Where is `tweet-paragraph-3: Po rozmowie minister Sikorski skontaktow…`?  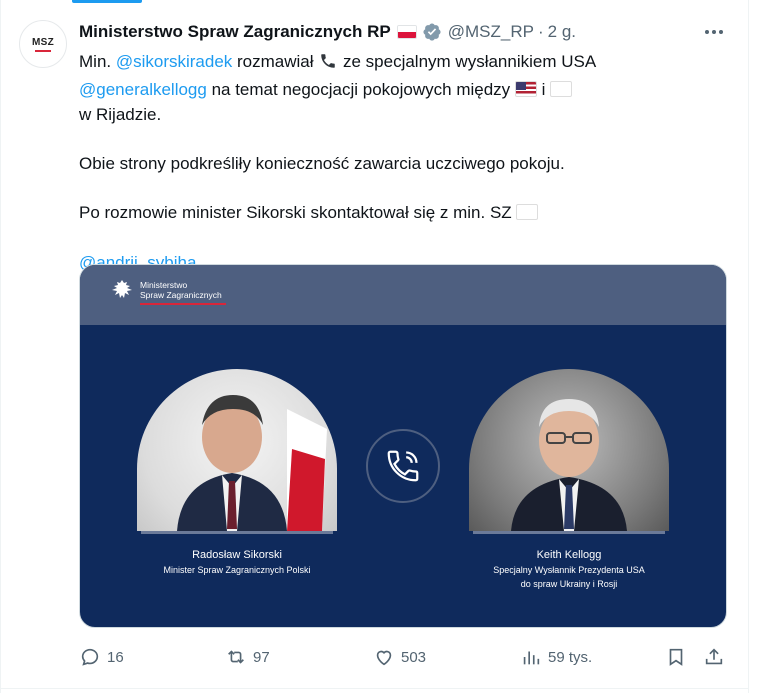
tweet-paragraph-3: Po rozmowie minister Sikorski skontaktow… is located at coordinates (399, 212).